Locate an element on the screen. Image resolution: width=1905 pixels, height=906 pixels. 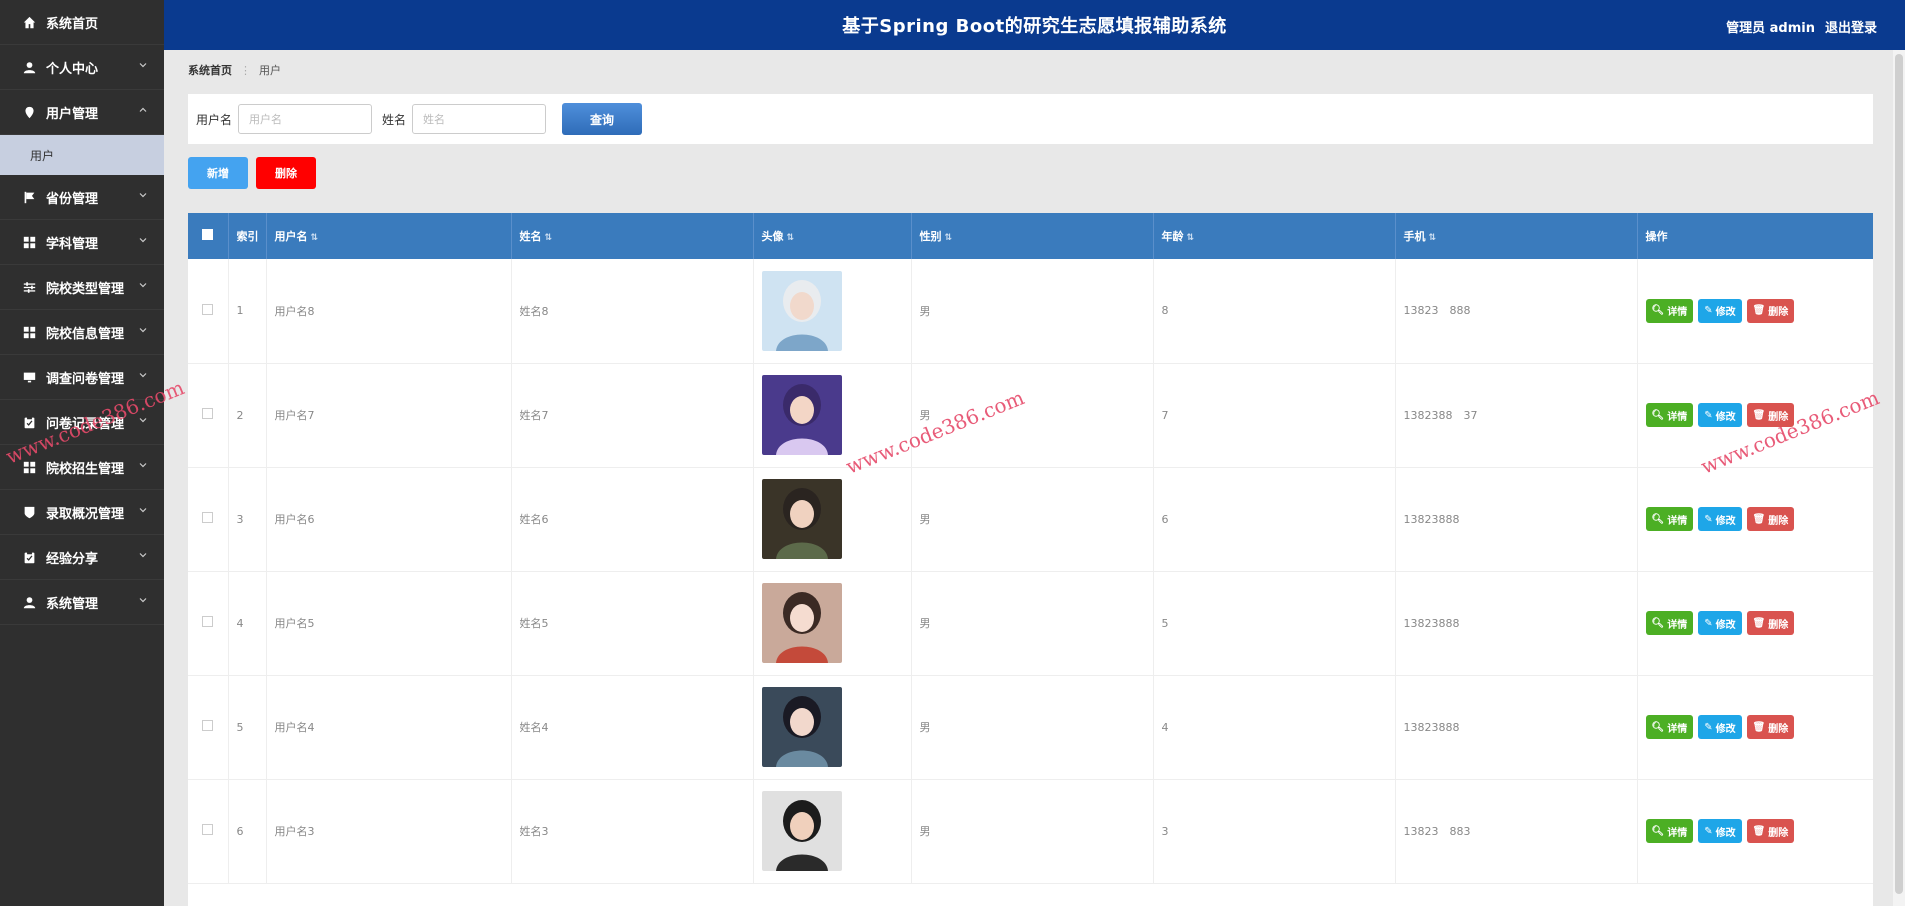
sidebar-item: 录取概况管理 is located at coordinates (82, 512).